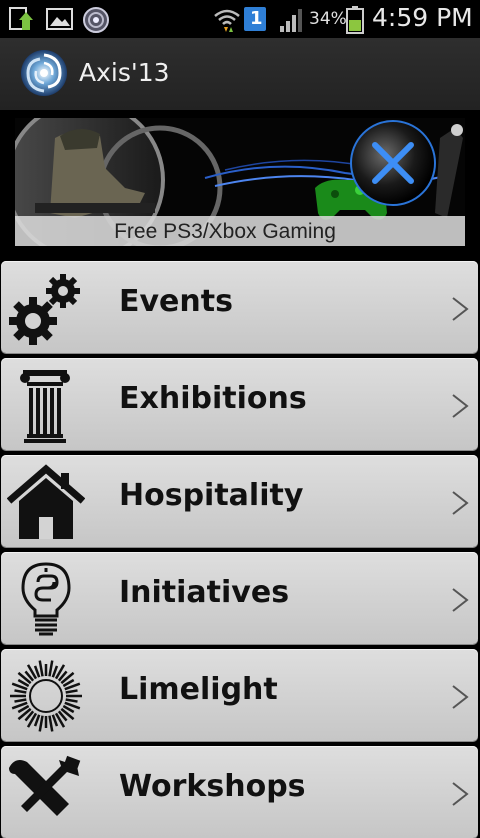  Describe the element at coordinates (256, 18) in the screenshot. I see `notification-badge: 1` at that location.